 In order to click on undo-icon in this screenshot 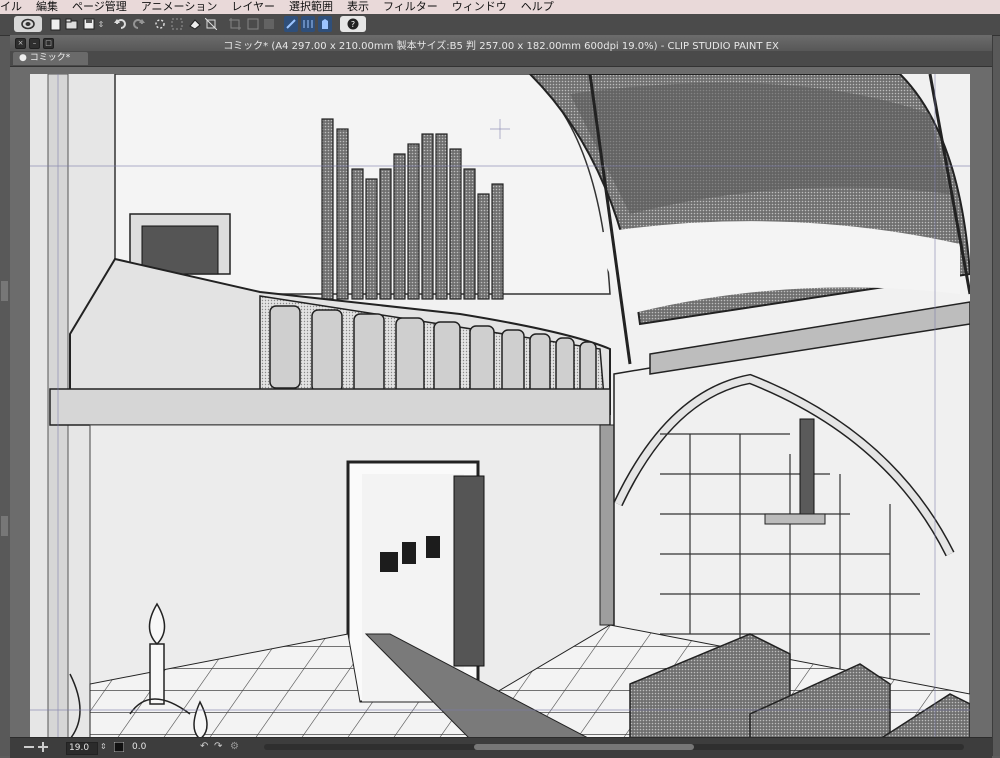, I will do `click(120, 24)`.